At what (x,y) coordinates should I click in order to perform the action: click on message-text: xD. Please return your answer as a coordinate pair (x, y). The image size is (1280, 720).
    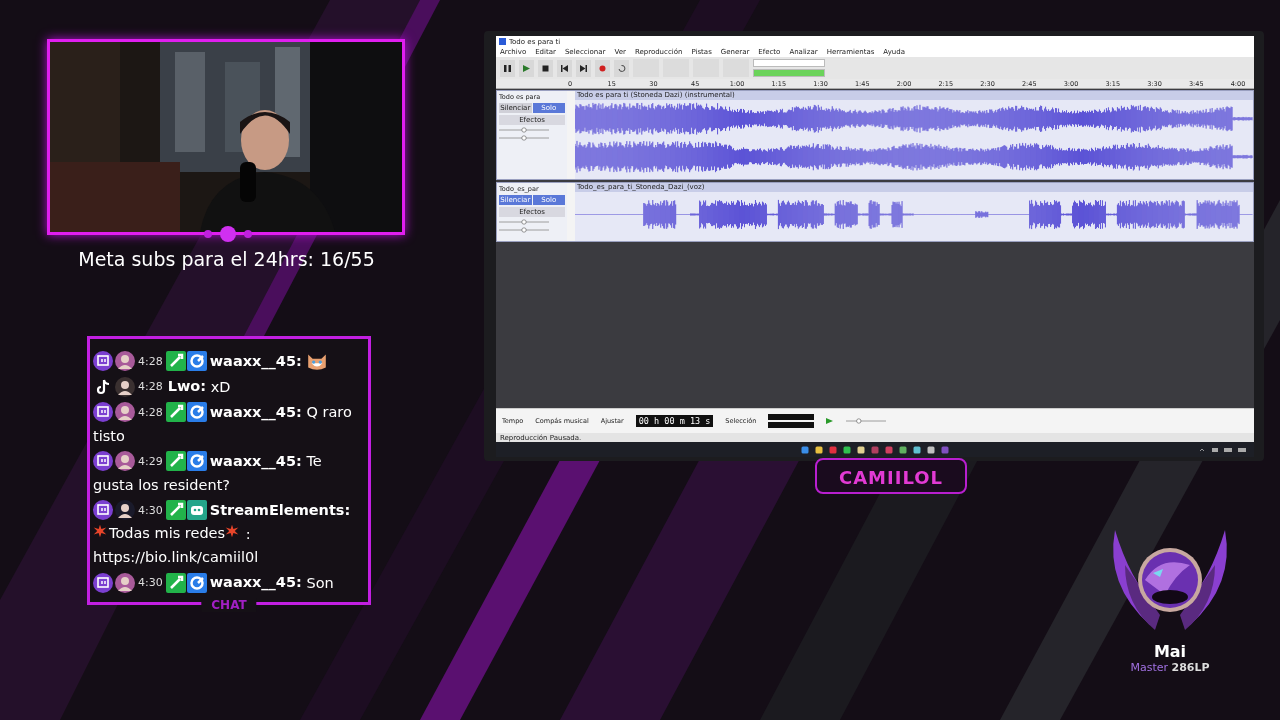
    Looking at the image, I should click on (220, 386).